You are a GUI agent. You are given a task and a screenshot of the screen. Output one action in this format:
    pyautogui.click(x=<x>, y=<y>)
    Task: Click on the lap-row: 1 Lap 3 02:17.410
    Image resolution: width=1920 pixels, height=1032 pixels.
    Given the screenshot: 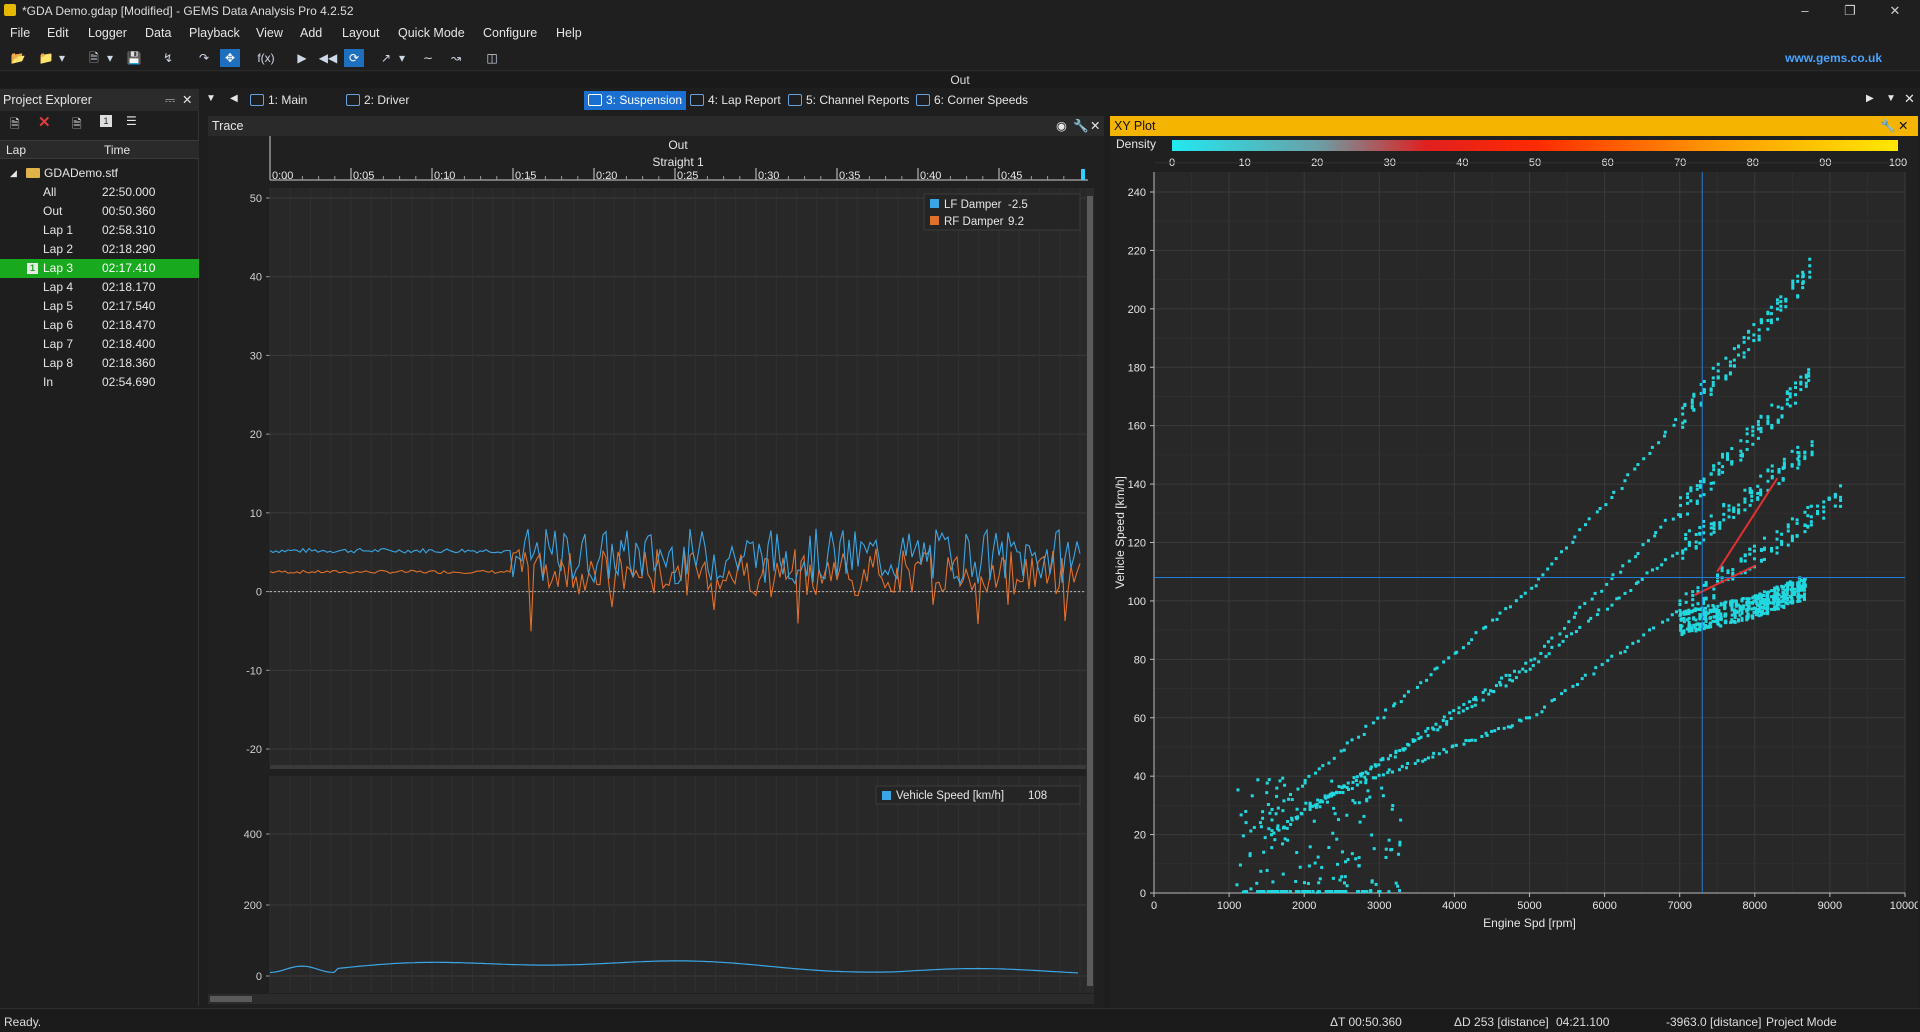 What is the action you would take?
    pyautogui.click(x=99, y=268)
    